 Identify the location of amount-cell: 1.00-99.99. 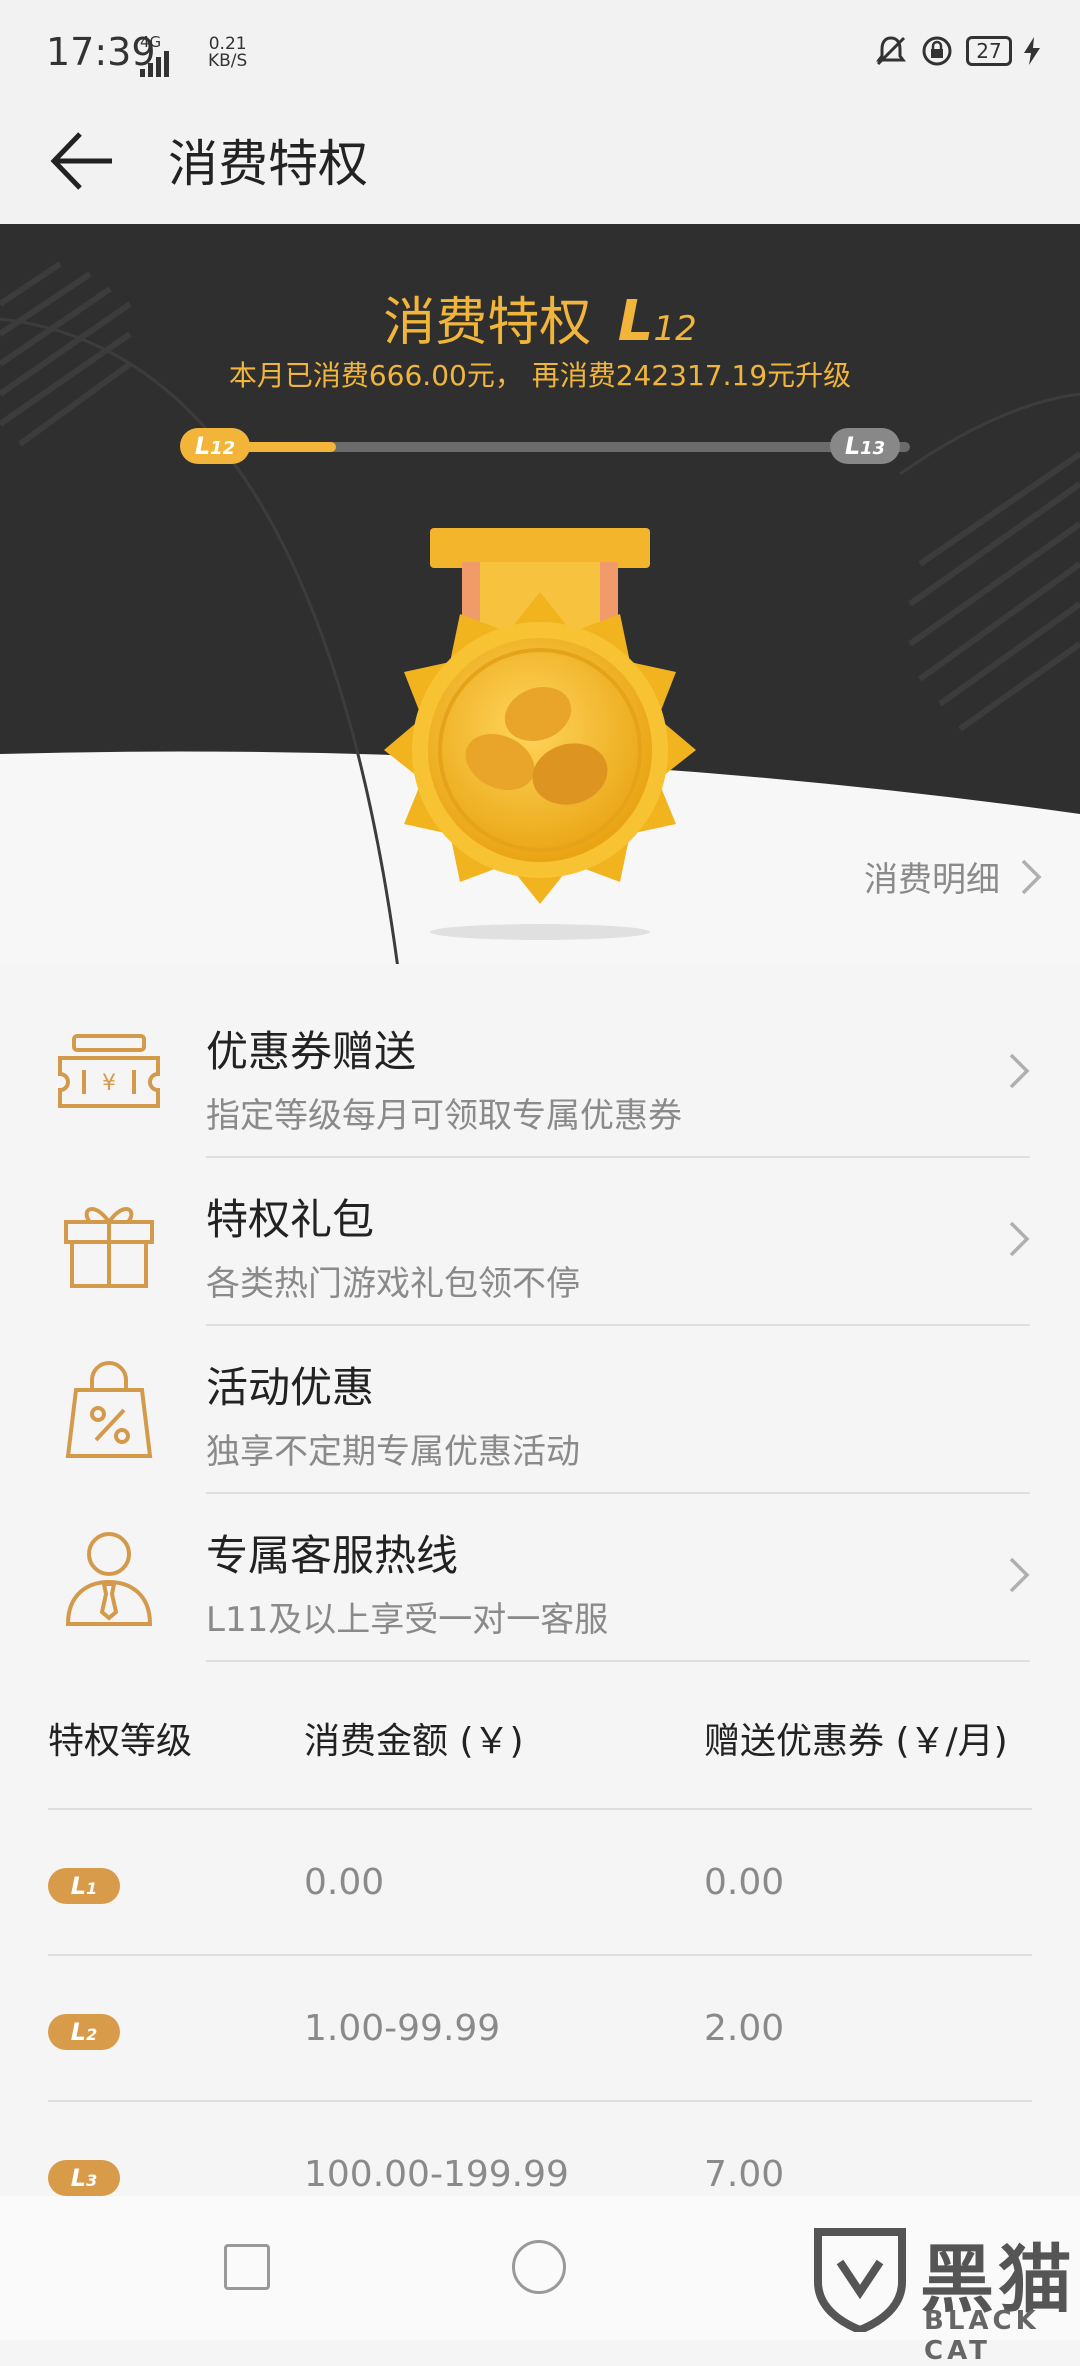
(402, 2028).